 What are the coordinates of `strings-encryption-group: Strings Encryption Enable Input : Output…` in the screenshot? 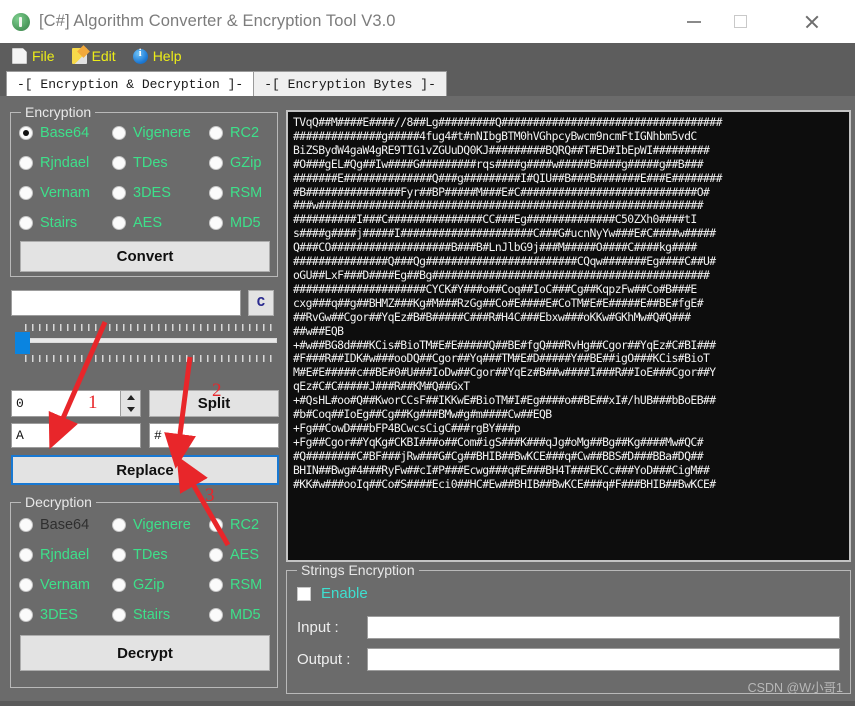 It's located at (568, 628).